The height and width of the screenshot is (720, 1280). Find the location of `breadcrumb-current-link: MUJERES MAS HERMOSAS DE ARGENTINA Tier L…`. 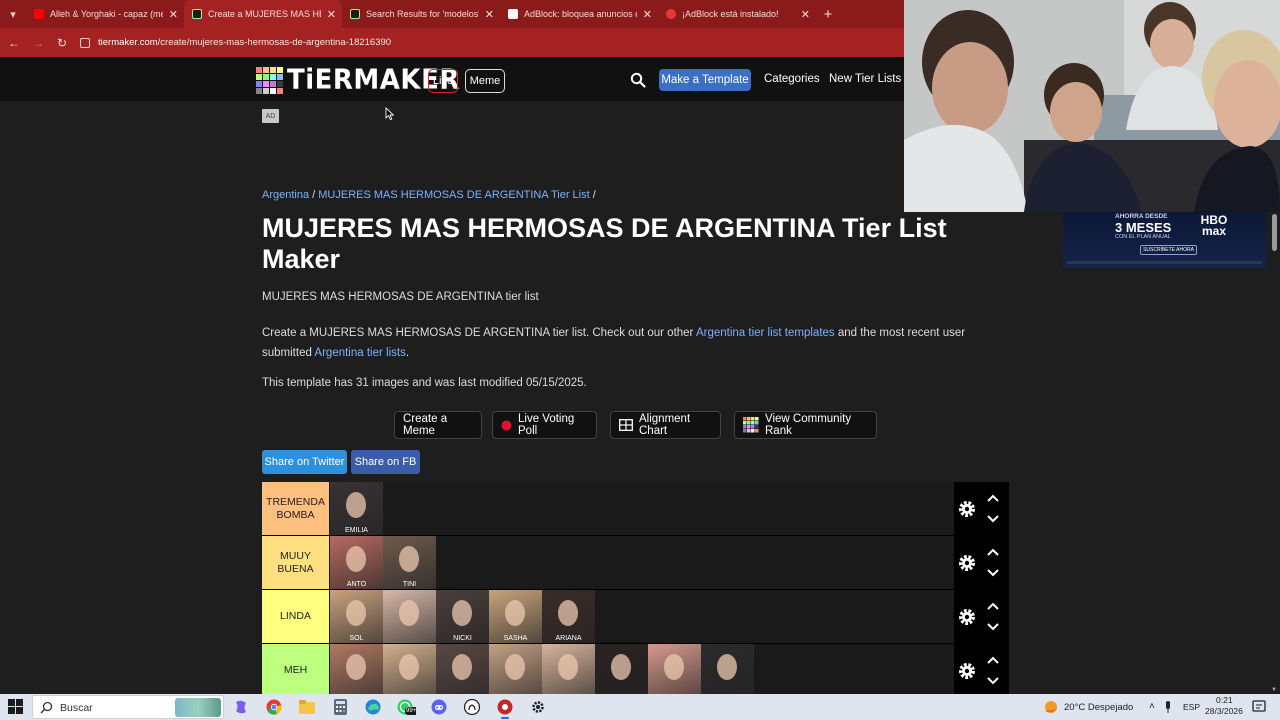

breadcrumb-current-link: MUJERES MAS HERMOSAS DE ARGENTINA Tier L… is located at coordinates (453, 195).